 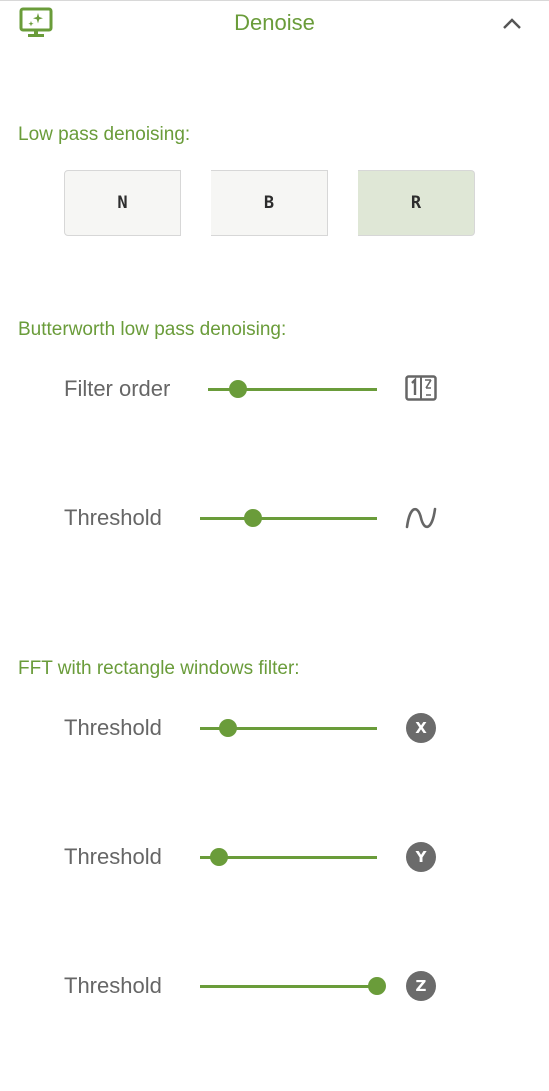 What do you see at coordinates (416, 203) in the screenshot?
I see `low-pass-r-button: R` at bounding box center [416, 203].